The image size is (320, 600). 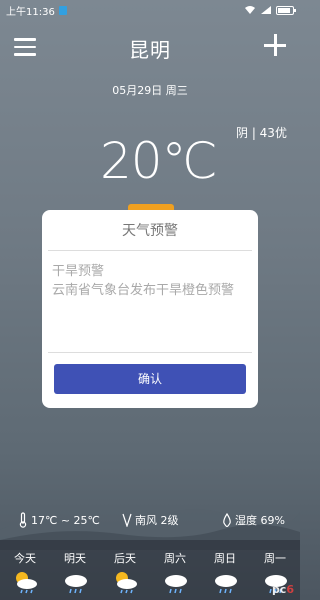 I want to click on city-title: 昆明, so click(x=150, y=50).